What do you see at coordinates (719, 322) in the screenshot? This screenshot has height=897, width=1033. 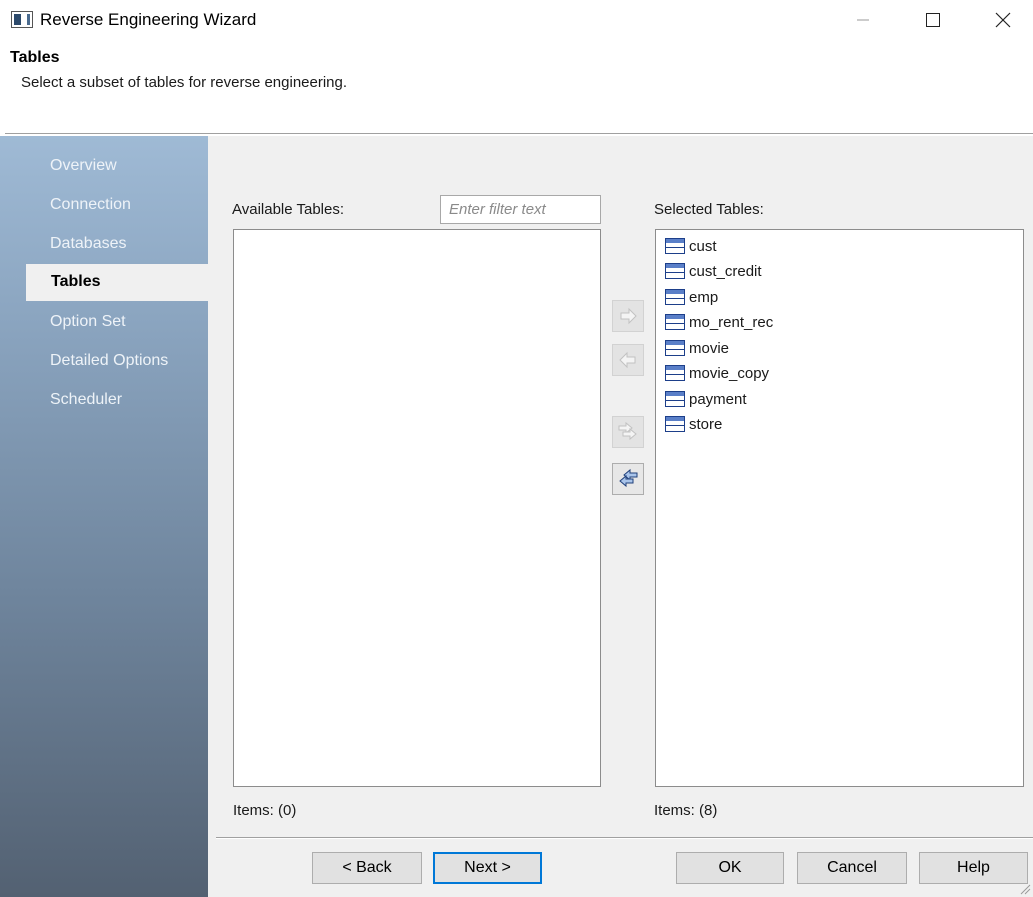 I see `list-item: mo_rent_rec` at bounding box center [719, 322].